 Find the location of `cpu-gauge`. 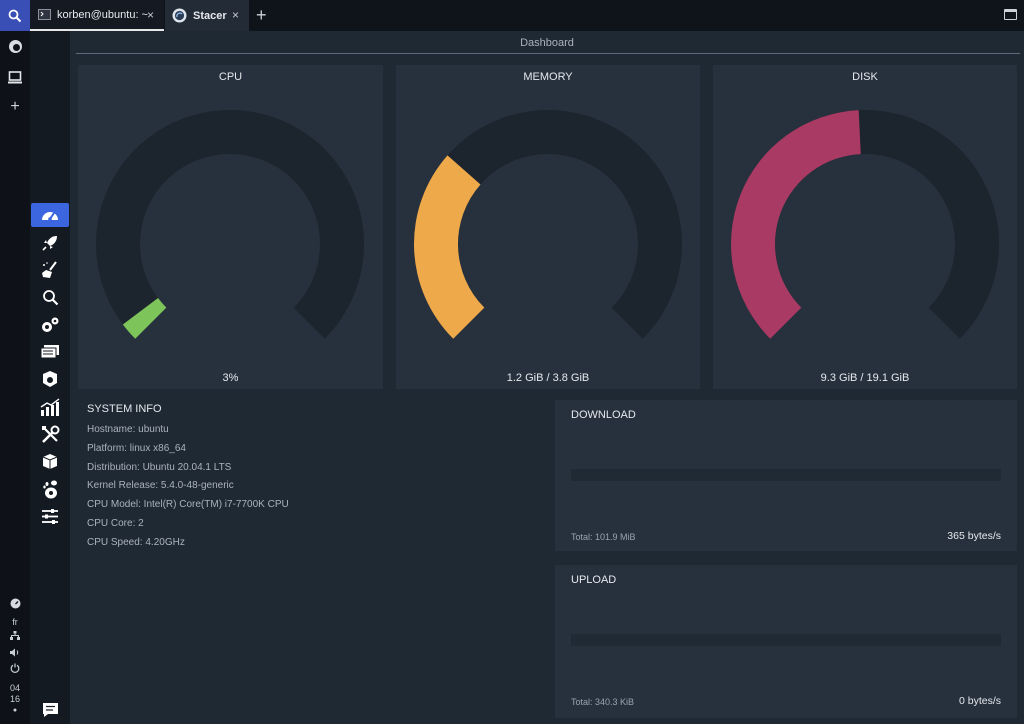

cpu-gauge is located at coordinates (230, 224).